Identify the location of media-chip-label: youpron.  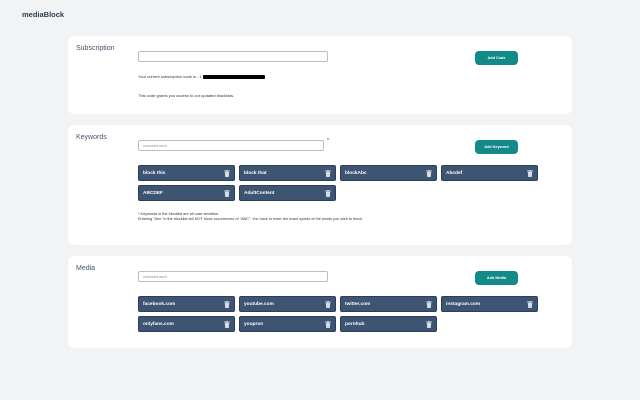
(254, 324).